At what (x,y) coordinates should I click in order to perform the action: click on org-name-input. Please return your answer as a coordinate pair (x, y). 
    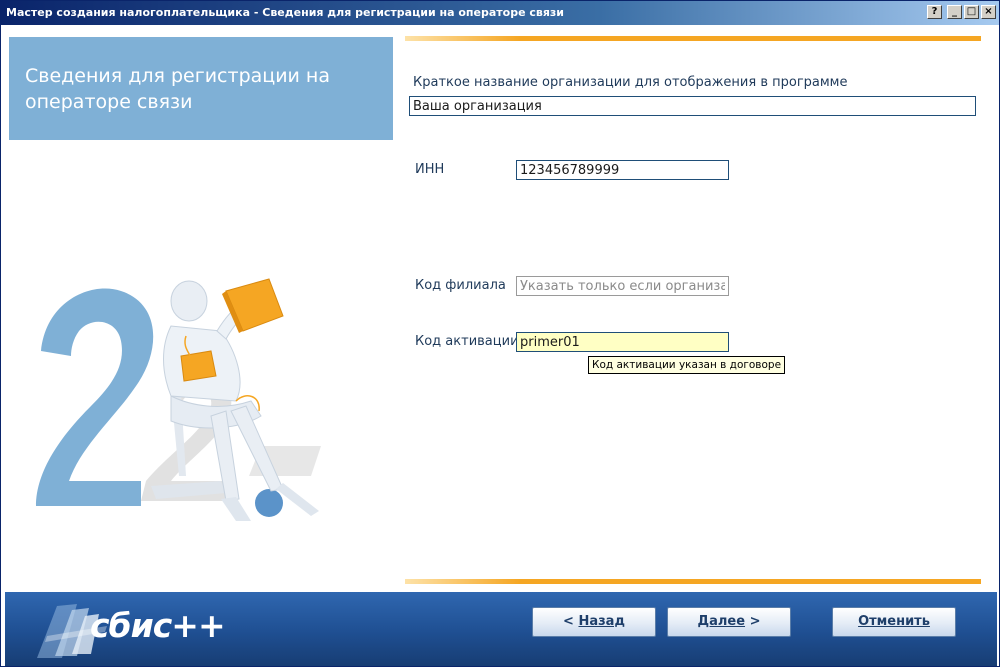
    Looking at the image, I should click on (692, 106).